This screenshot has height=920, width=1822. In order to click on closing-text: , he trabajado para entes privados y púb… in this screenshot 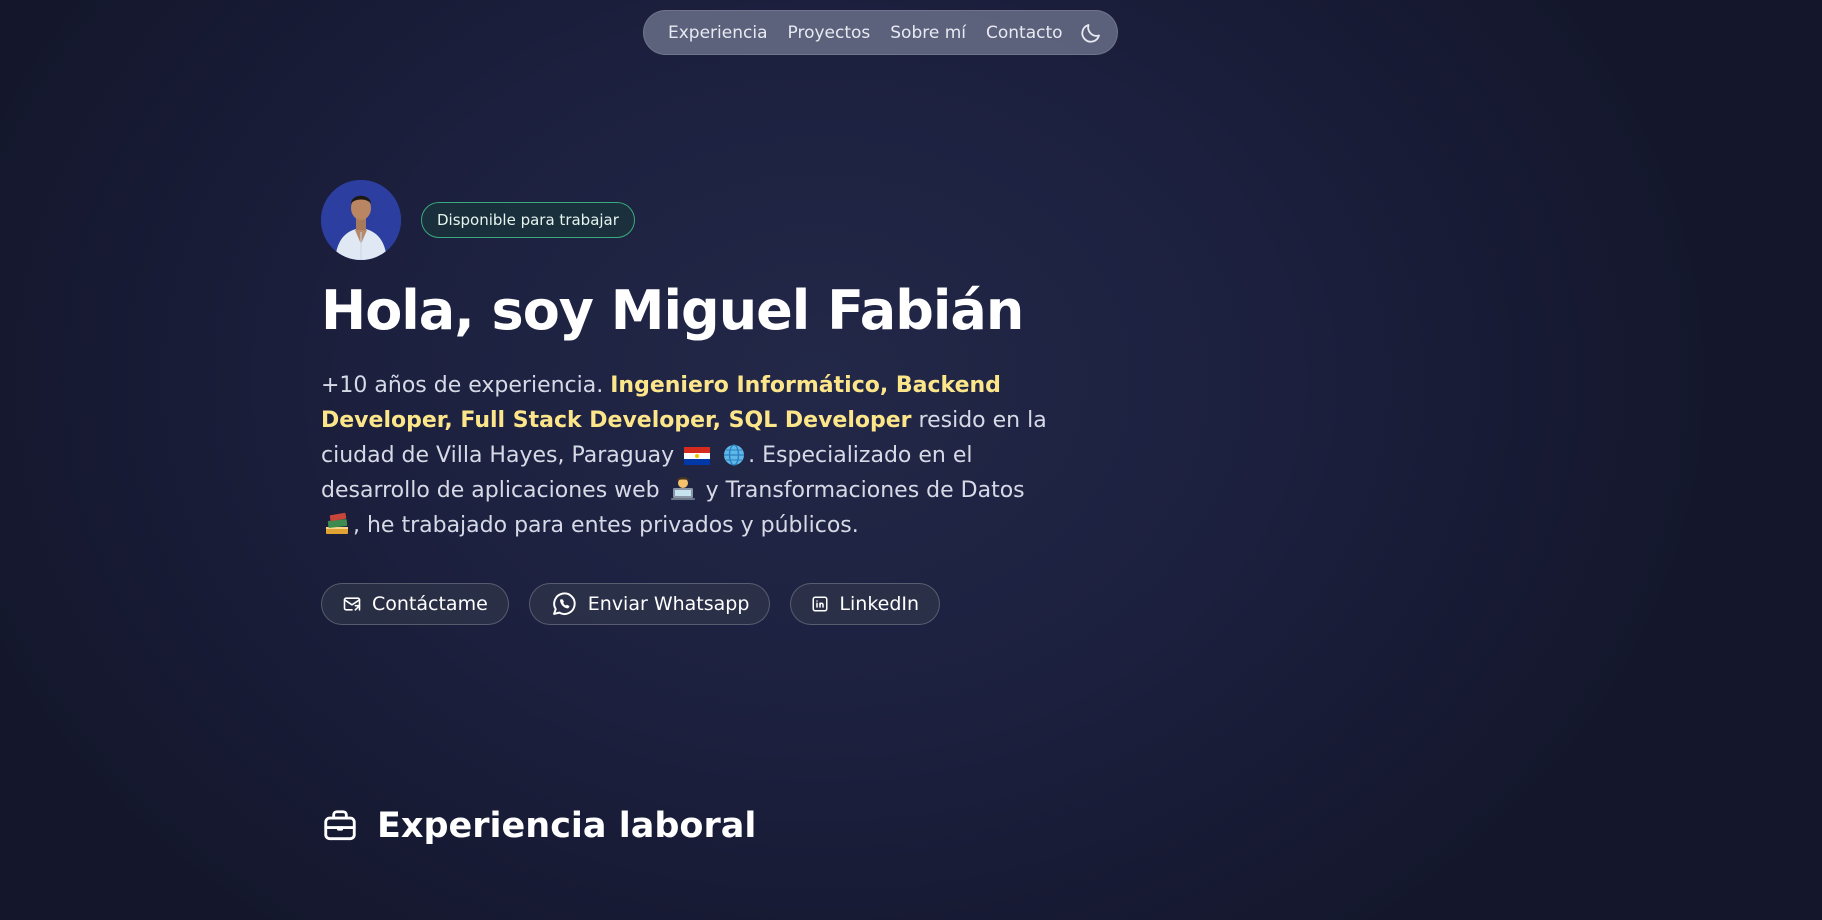, I will do `click(606, 525)`.